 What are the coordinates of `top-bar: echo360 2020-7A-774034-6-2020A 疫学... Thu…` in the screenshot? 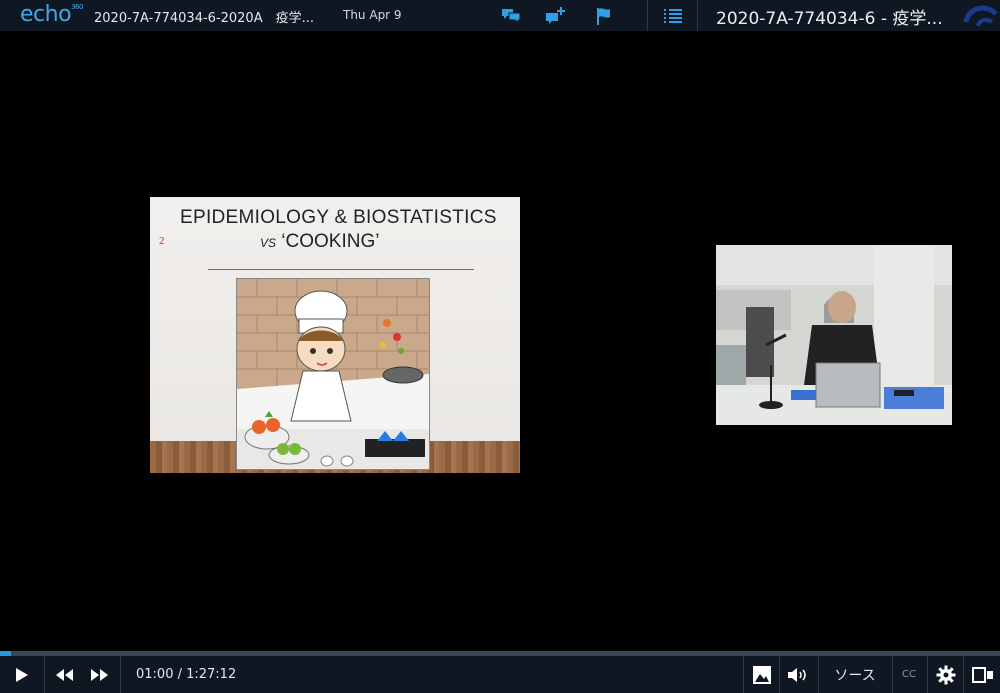 It's located at (500, 15).